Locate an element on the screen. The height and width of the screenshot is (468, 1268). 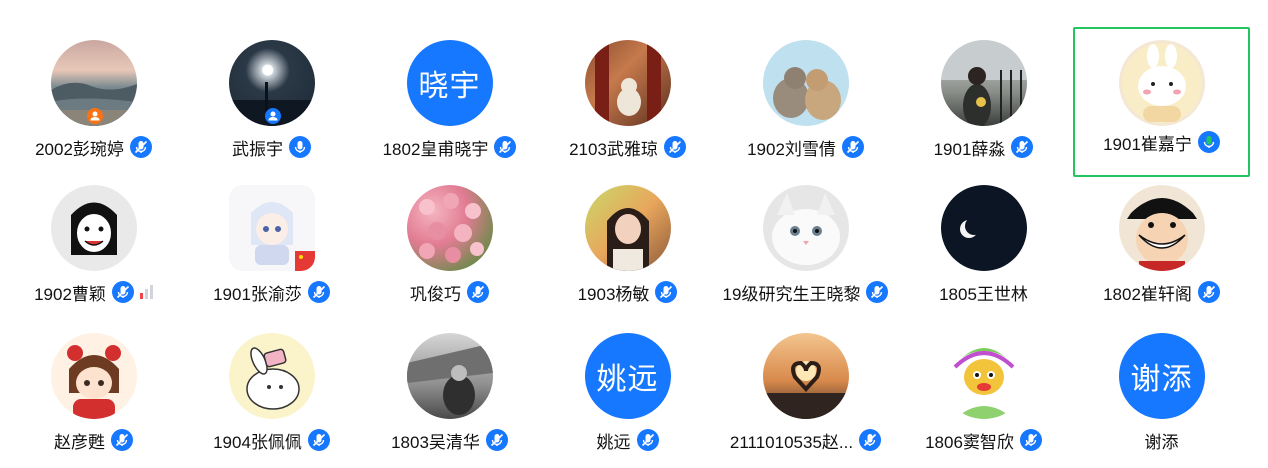
network-signal-icon is located at coordinates (146, 292).